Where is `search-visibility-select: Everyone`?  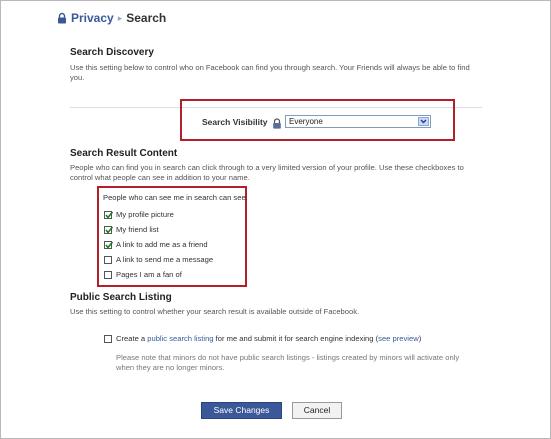
search-visibility-select: Everyone is located at coordinates (358, 121).